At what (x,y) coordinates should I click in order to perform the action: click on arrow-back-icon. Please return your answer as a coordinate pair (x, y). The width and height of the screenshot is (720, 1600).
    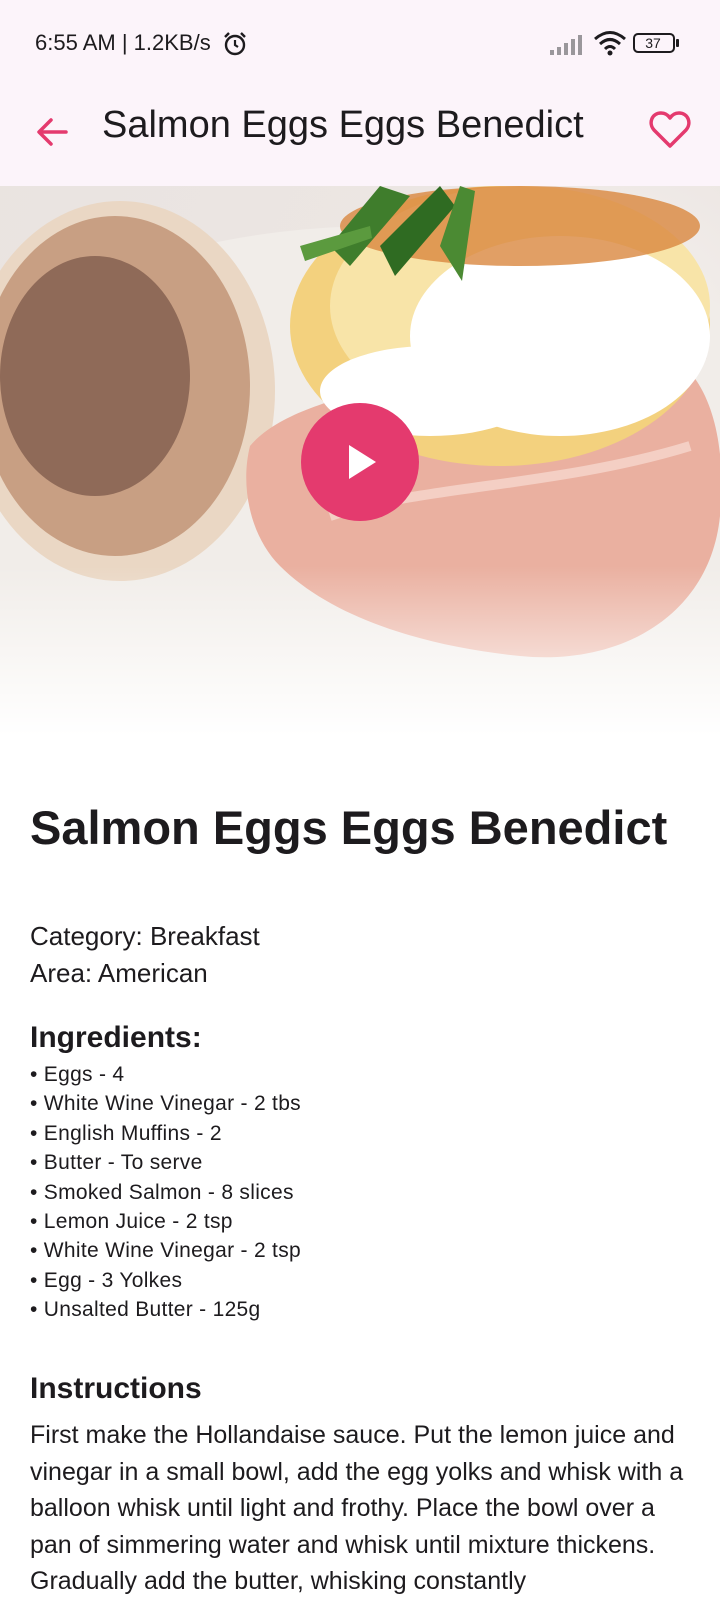
    Looking at the image, I should click on (52, 132).